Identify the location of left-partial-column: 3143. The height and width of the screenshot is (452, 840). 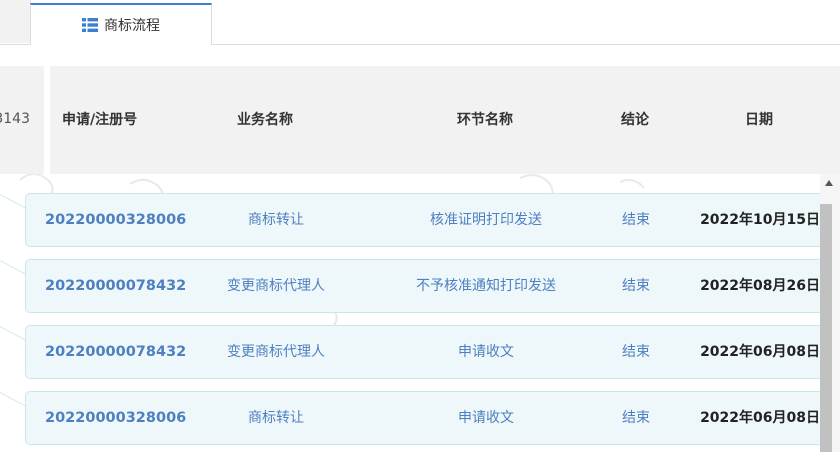
(22, 120).